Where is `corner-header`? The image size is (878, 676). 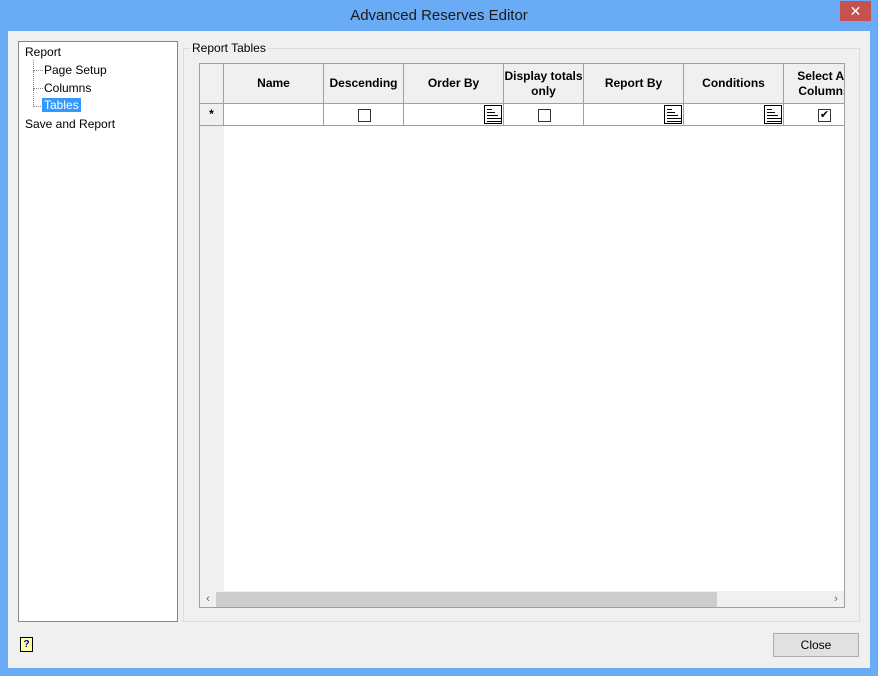
corner-header is located at coordinates (212, 84).